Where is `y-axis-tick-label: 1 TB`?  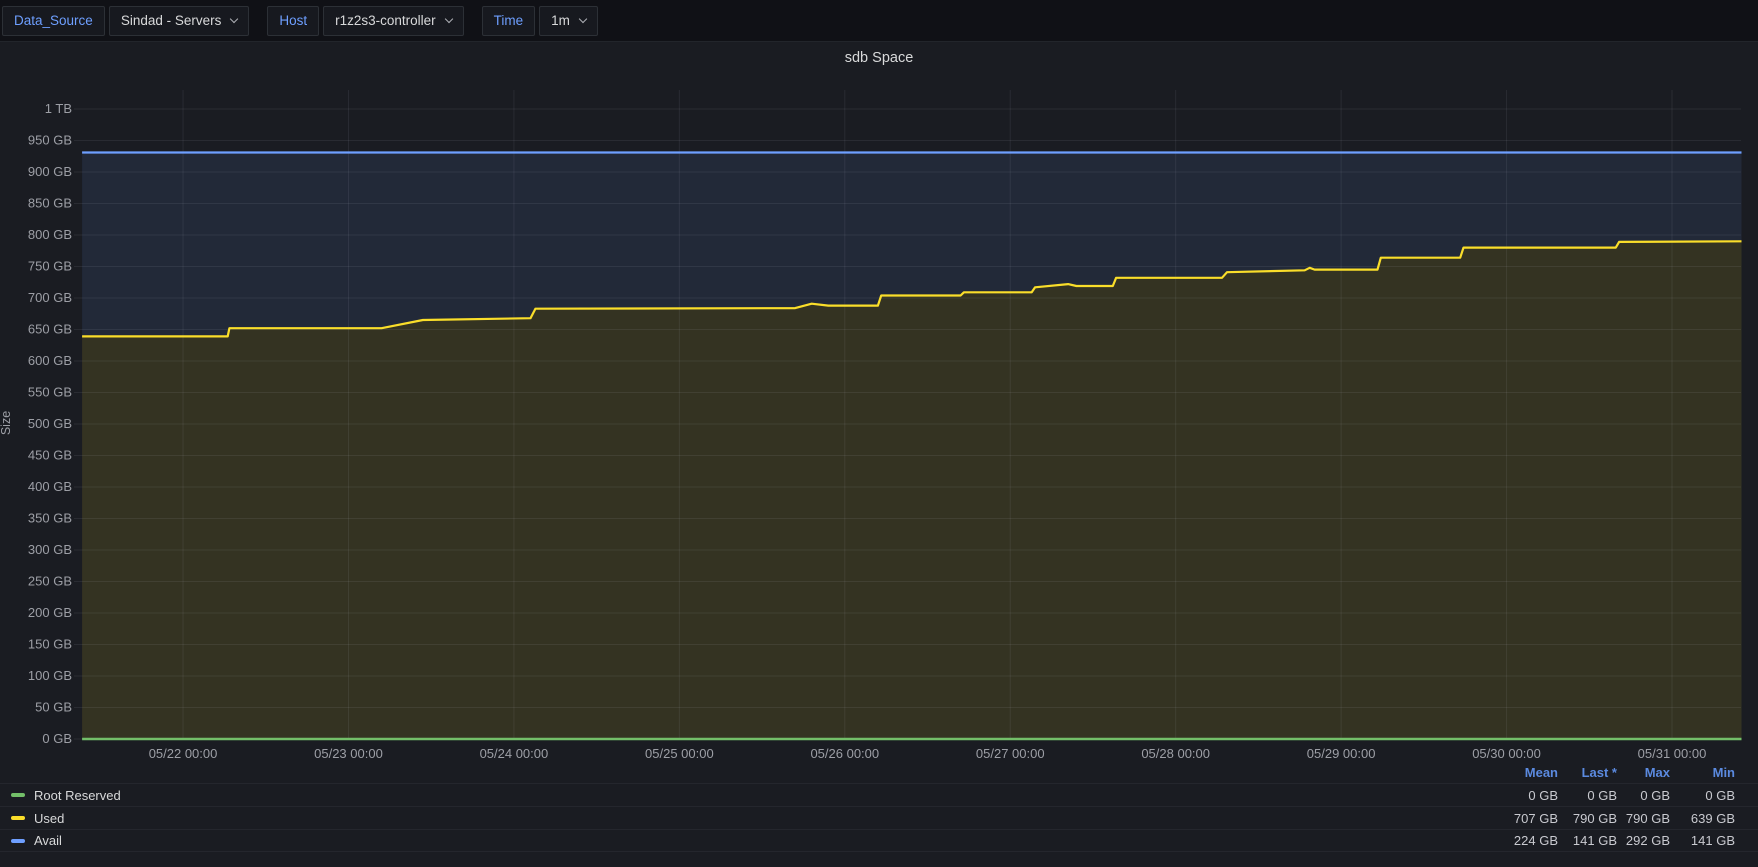 y-axis-tick-label: 1 TB is located at coordinates (58, 108).